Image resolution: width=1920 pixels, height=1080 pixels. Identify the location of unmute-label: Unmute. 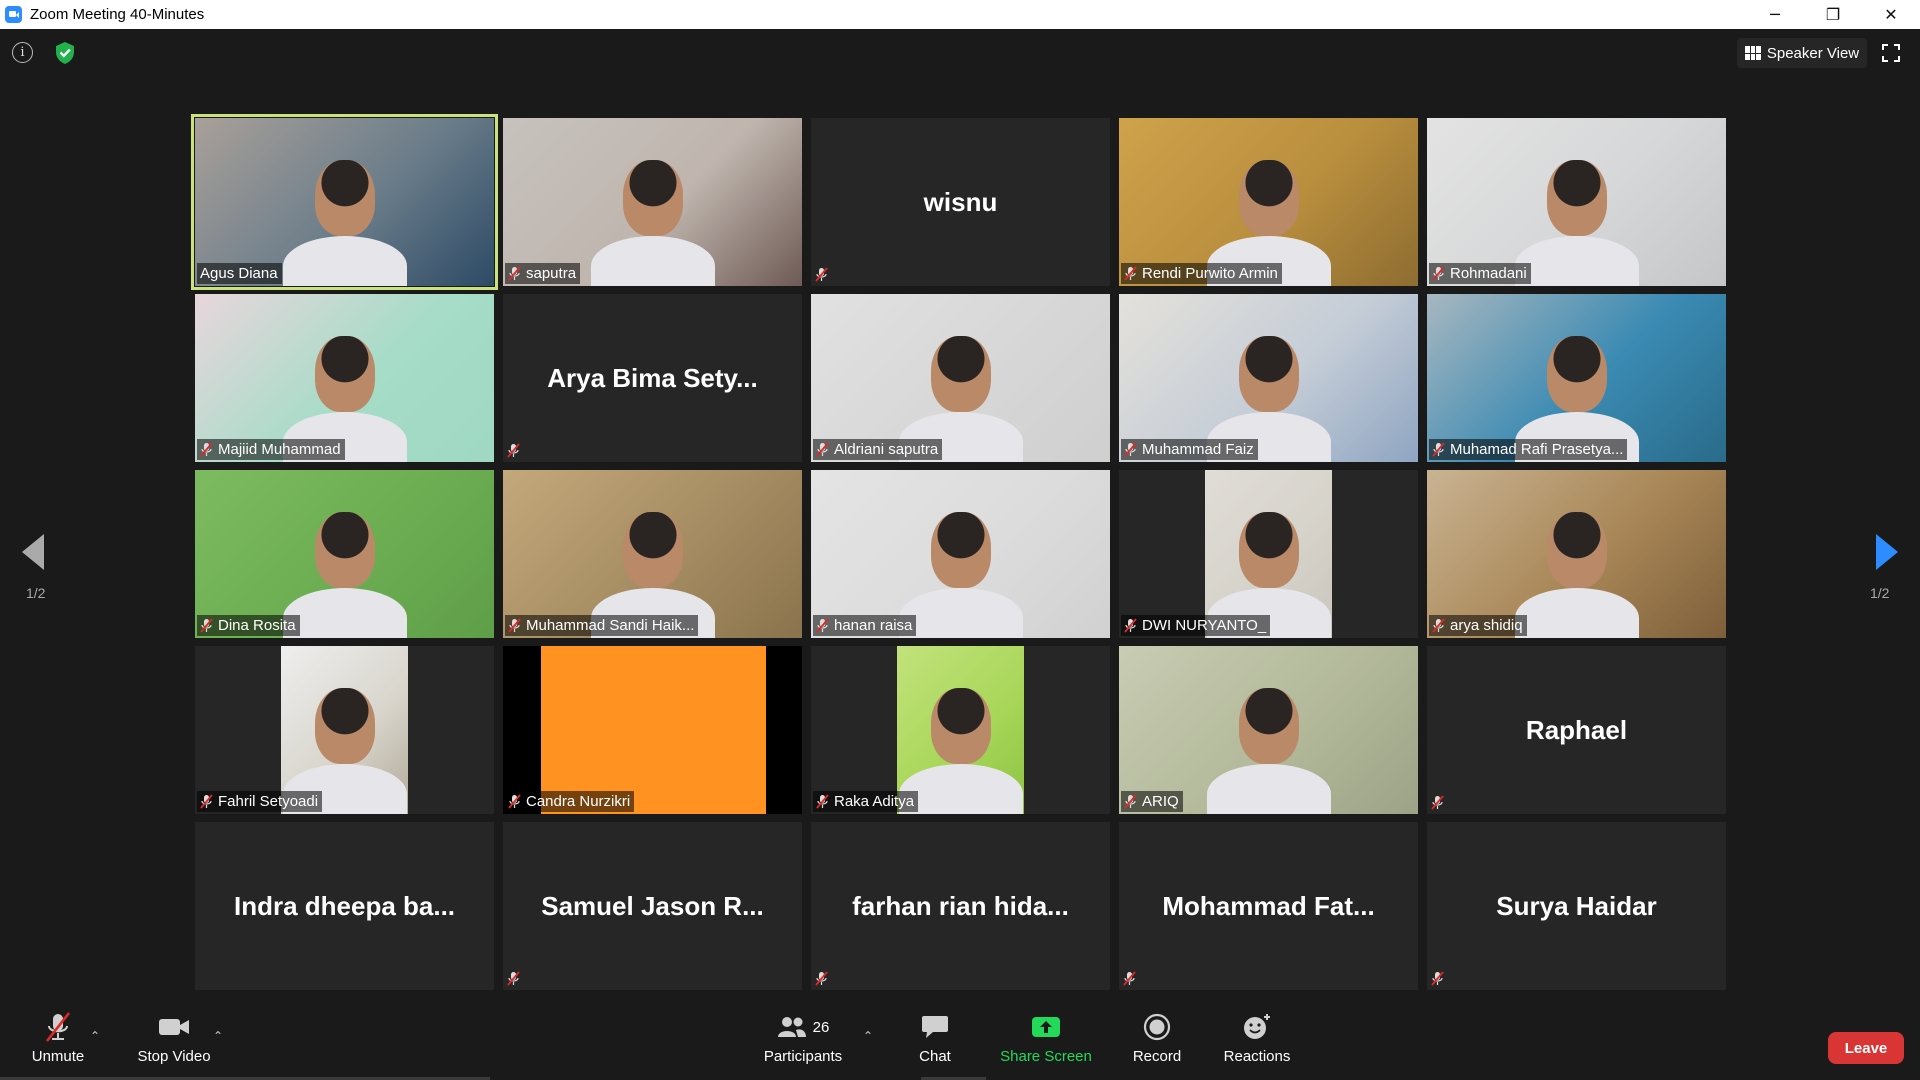
(58, 1056).